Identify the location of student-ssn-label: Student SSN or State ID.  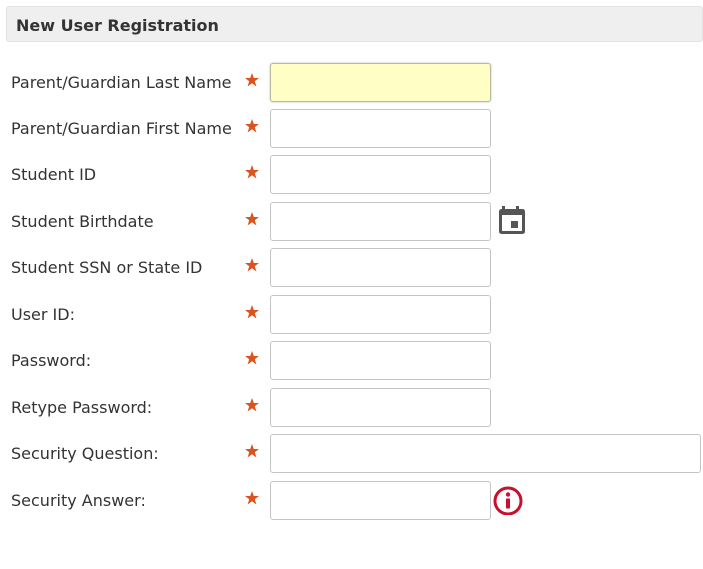
(107, 267).